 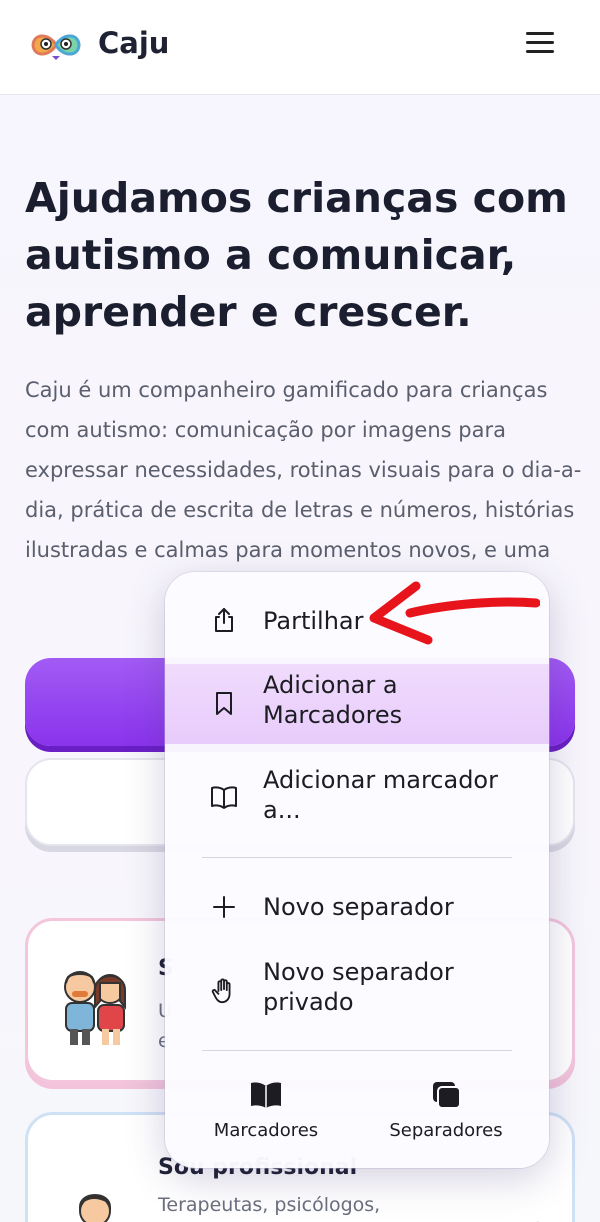 I want to click on menu-item-label: Novo separador, so click(x=358, y=907).